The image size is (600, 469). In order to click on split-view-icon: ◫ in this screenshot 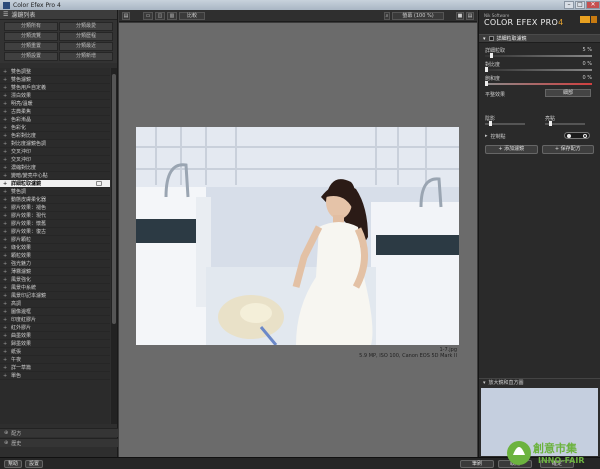, I will do `click(160, 16)`.